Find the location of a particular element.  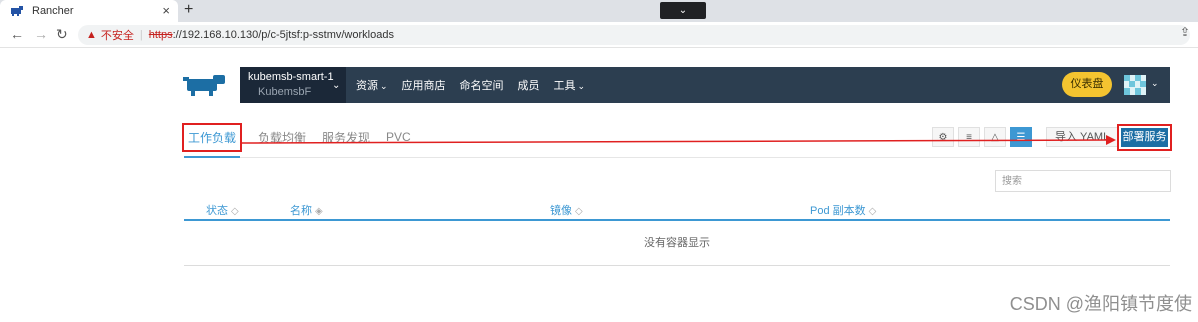

view-toolbar: ⚙ ≡ △ ☰ 导入 YAML is located at coordinates (1025, 137).